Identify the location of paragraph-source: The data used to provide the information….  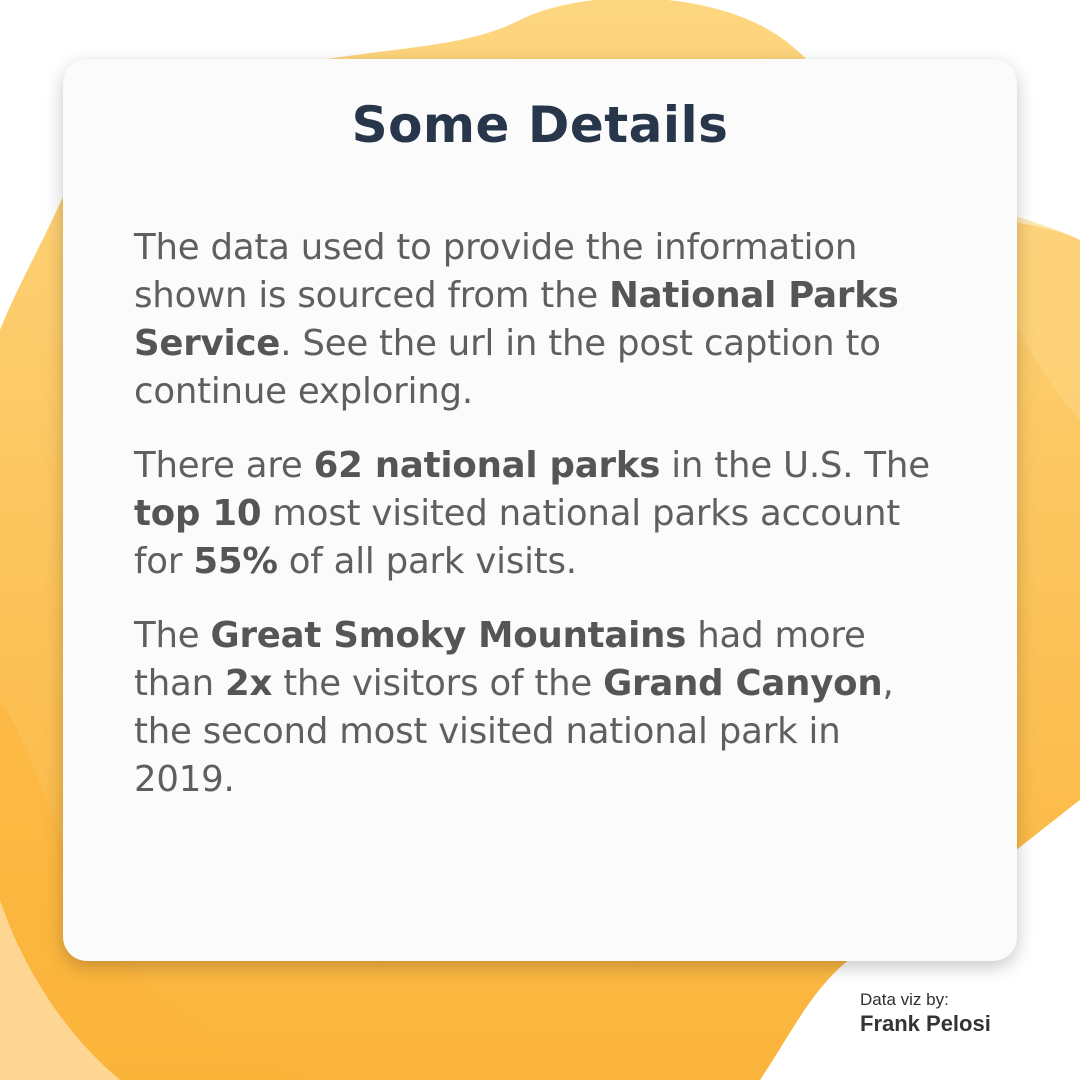
(516, 319).